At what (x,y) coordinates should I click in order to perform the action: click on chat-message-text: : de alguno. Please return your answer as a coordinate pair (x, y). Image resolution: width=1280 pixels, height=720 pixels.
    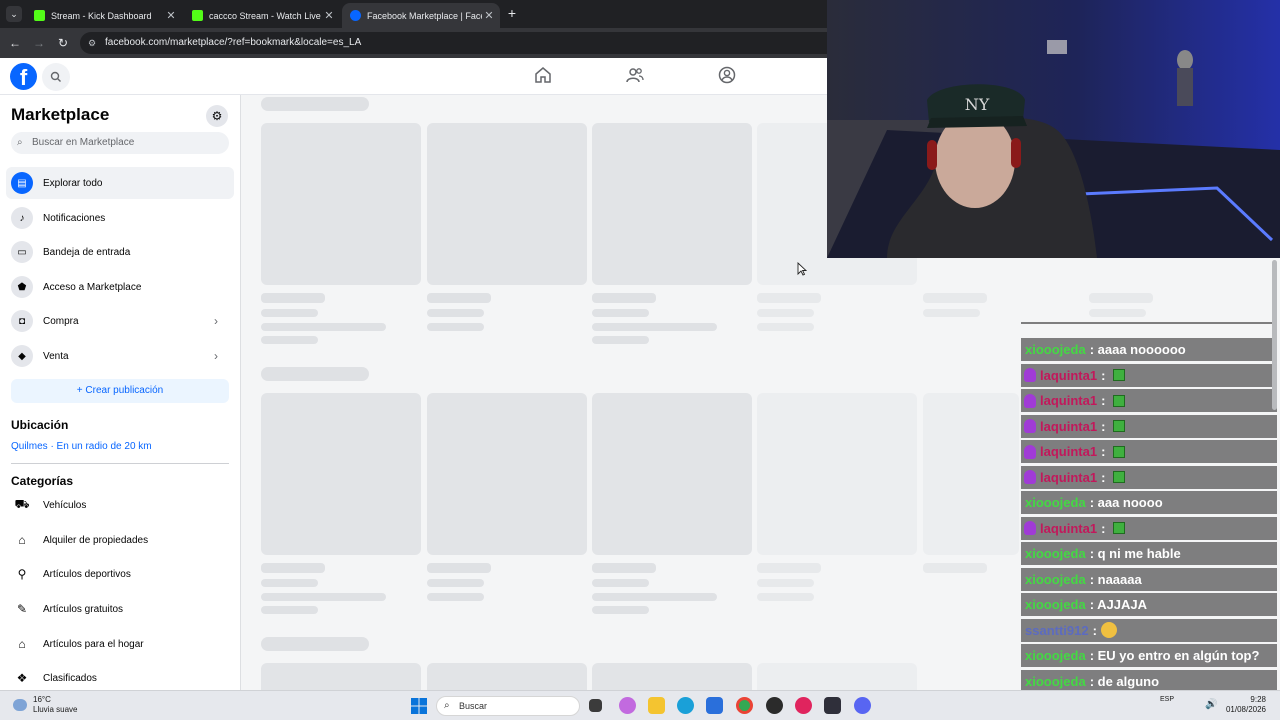
    Looking at the image, I should click on (1124, 681).